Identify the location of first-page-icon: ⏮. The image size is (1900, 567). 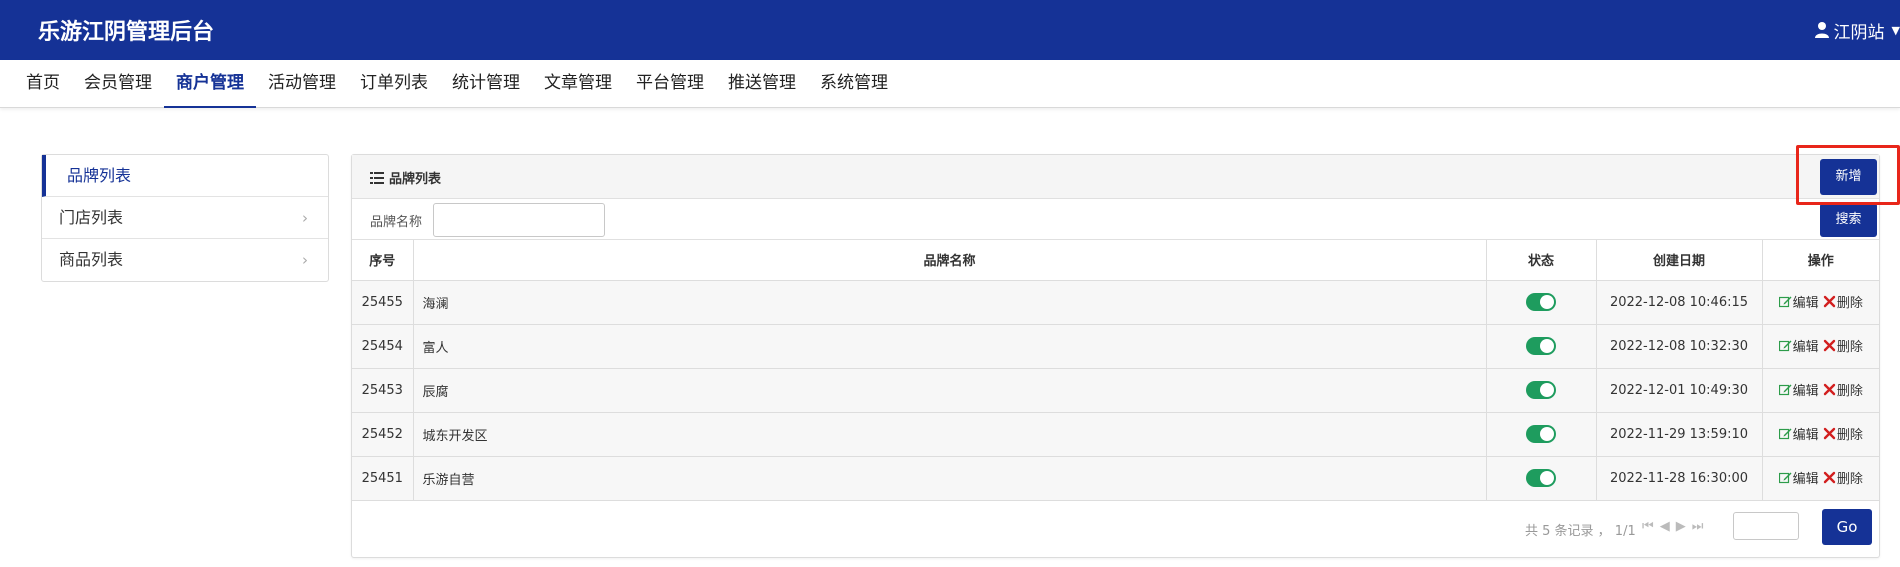
(1648, 526).